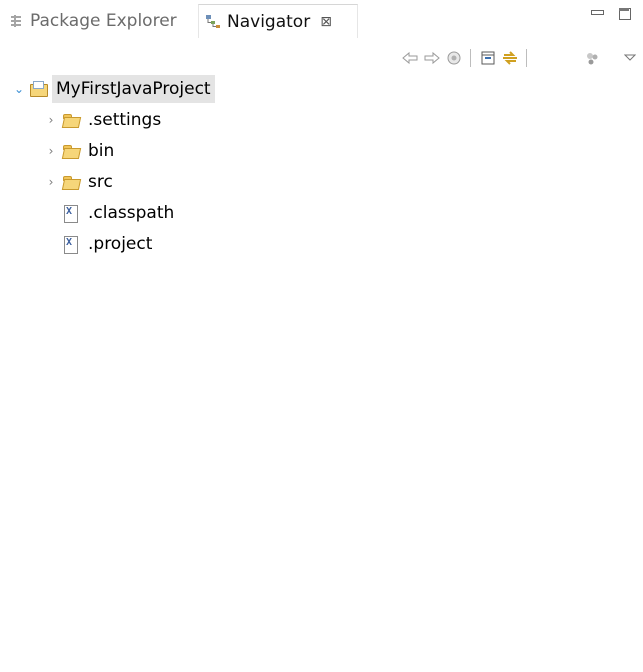 This screenshot has height=672, width=643. I want to click on tree-item-label: .settings, so click(125, 120).